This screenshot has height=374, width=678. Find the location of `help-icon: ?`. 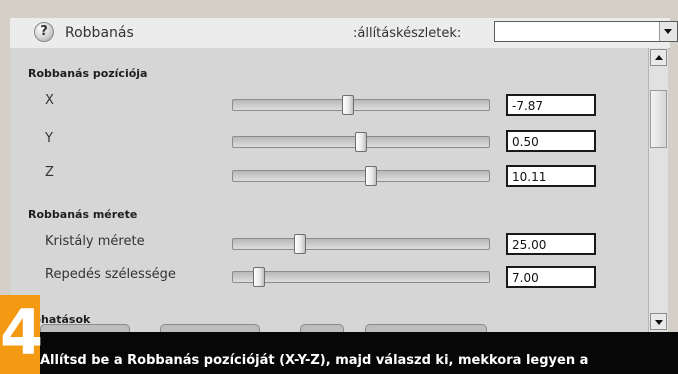

help-icon: ? is located at coordinates (44, 32).